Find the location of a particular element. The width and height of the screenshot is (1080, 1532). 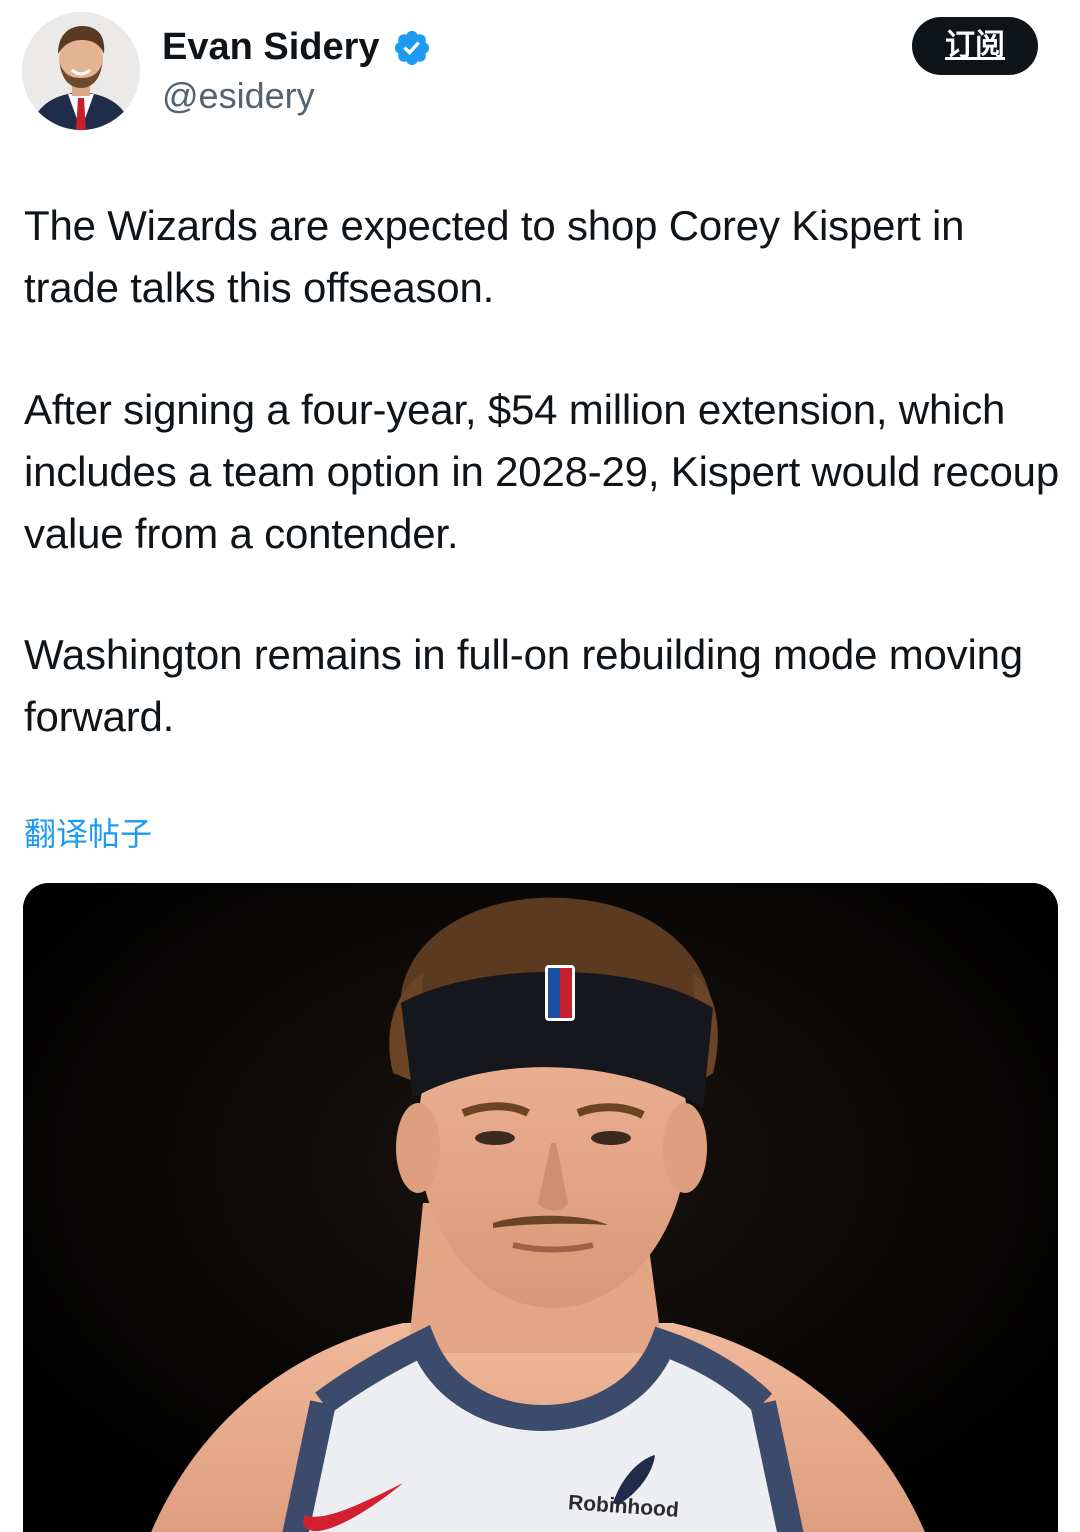

subscribe-button: 订阅 is located at coordinates (975, 46).